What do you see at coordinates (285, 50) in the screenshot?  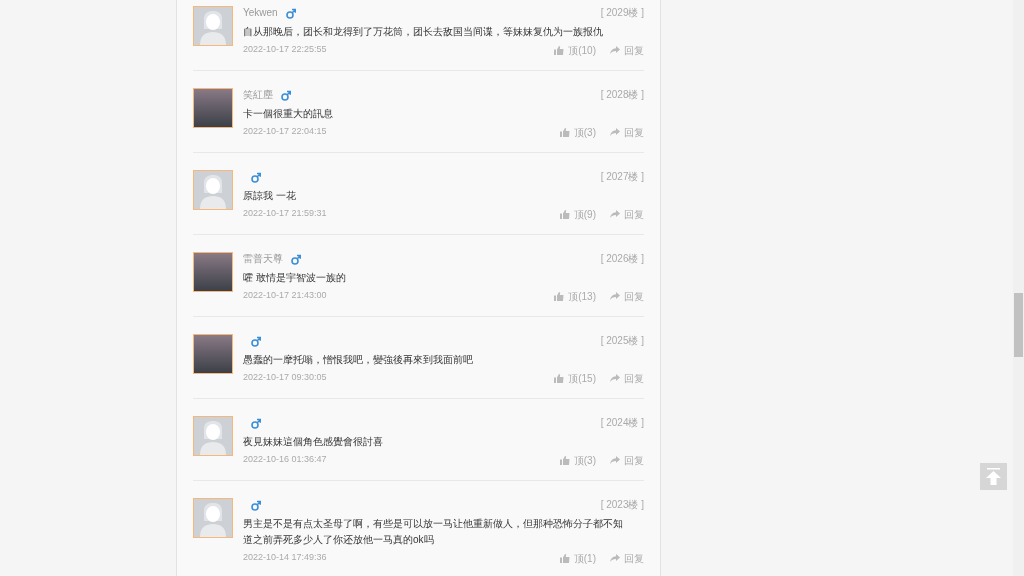 I see `timestamp: 2022-10-17 22:25:55` at bounding box center [285, 50].